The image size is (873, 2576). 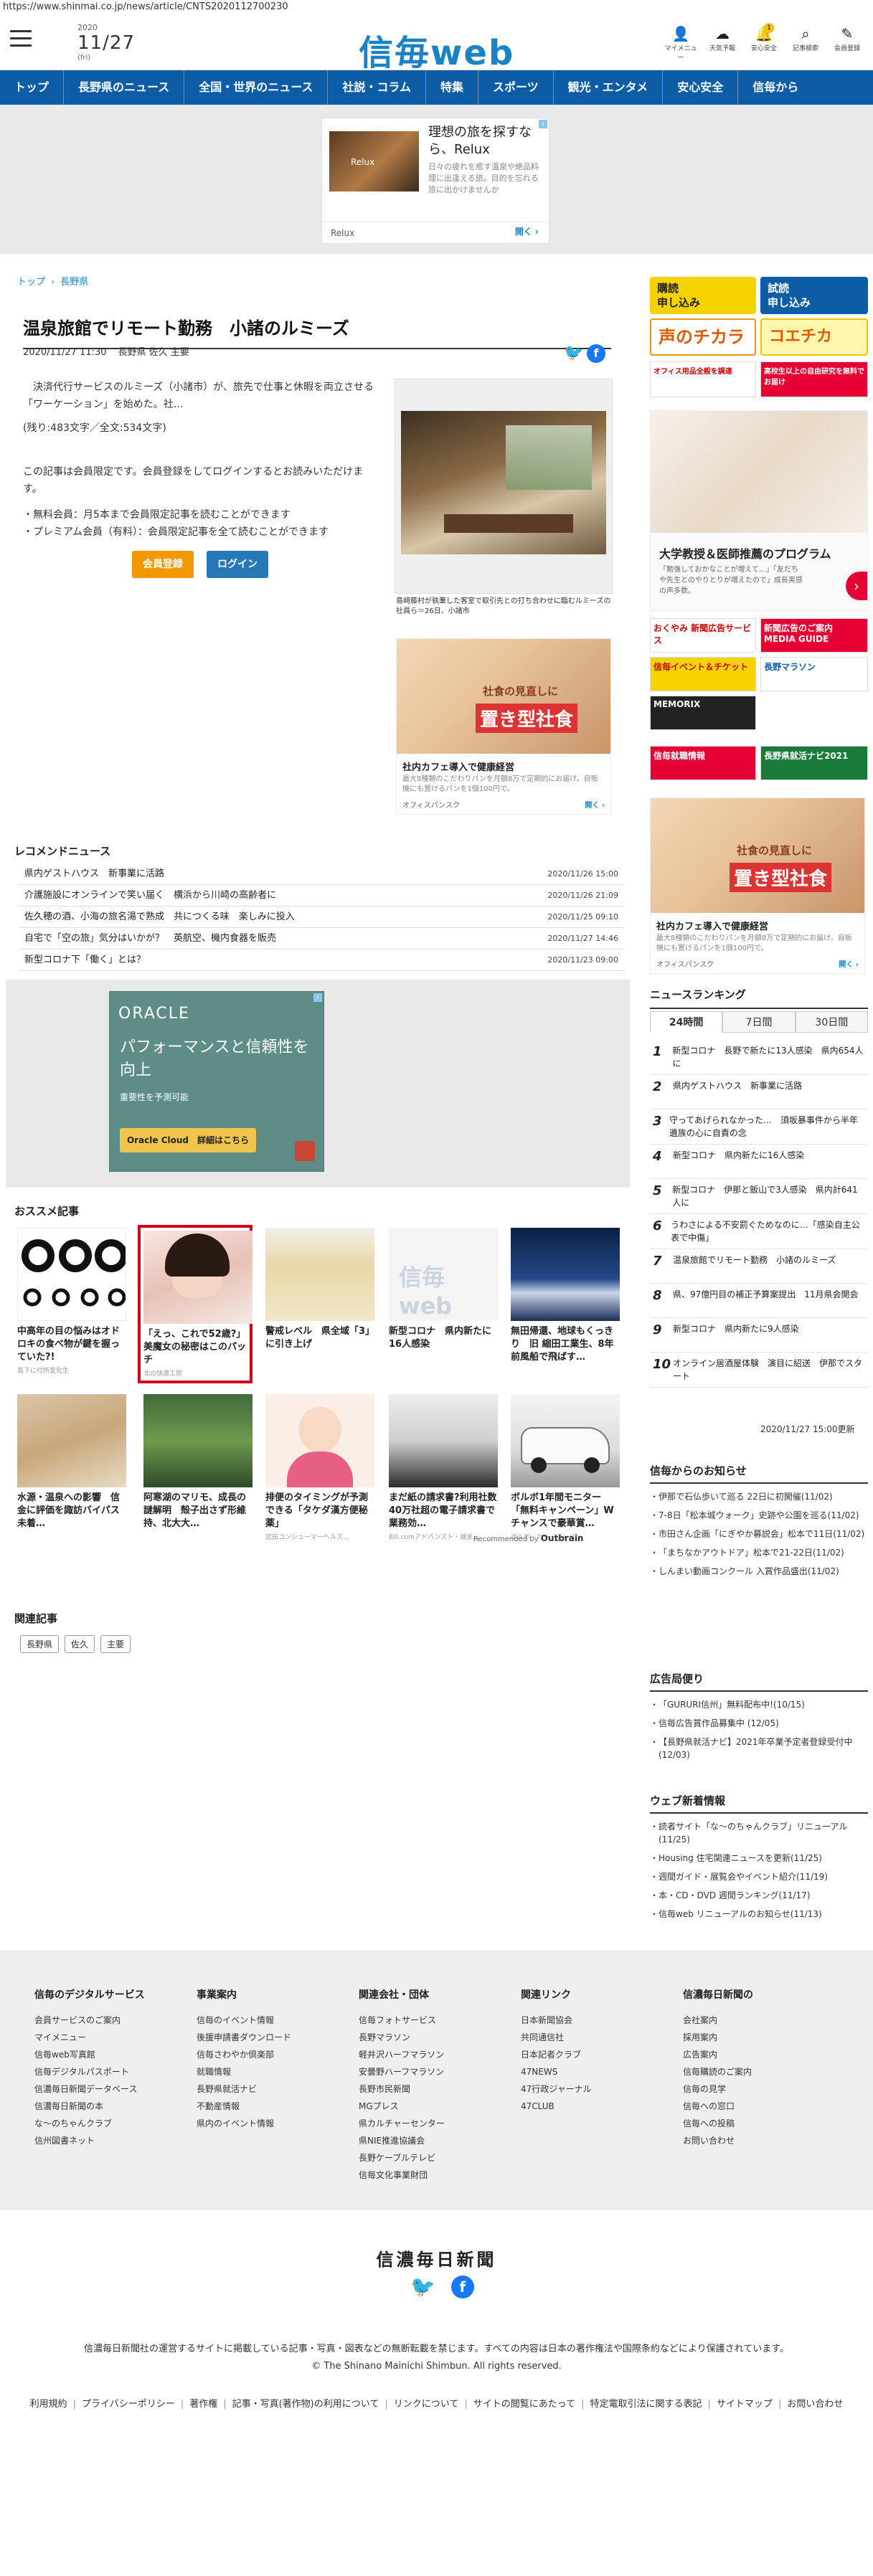 I want to click on related-tag-2: 主要, so click(x=115, y=1644).